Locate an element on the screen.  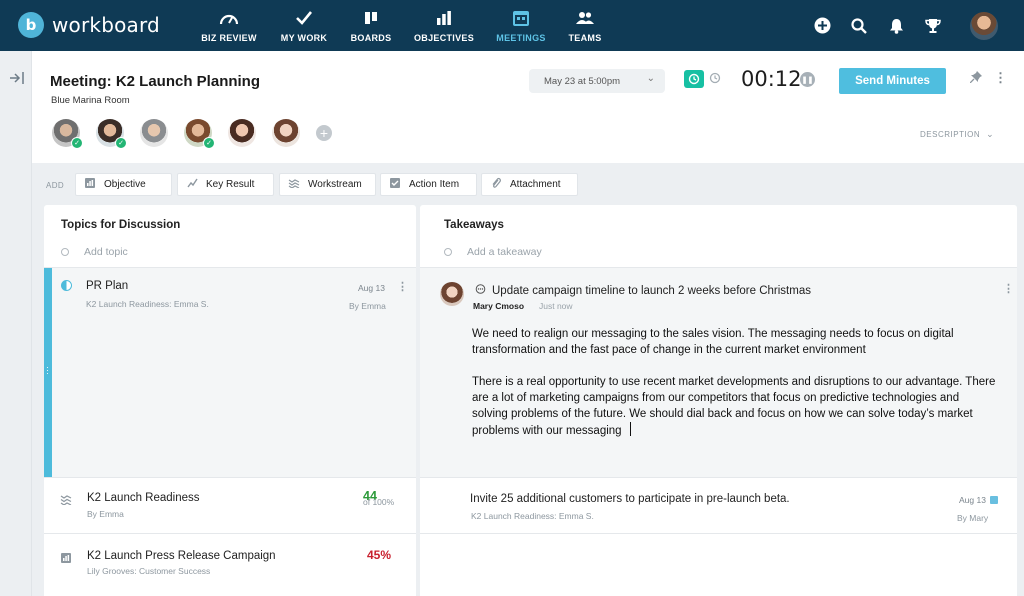
timer-clock-icon is located at coordinates (694, 79).